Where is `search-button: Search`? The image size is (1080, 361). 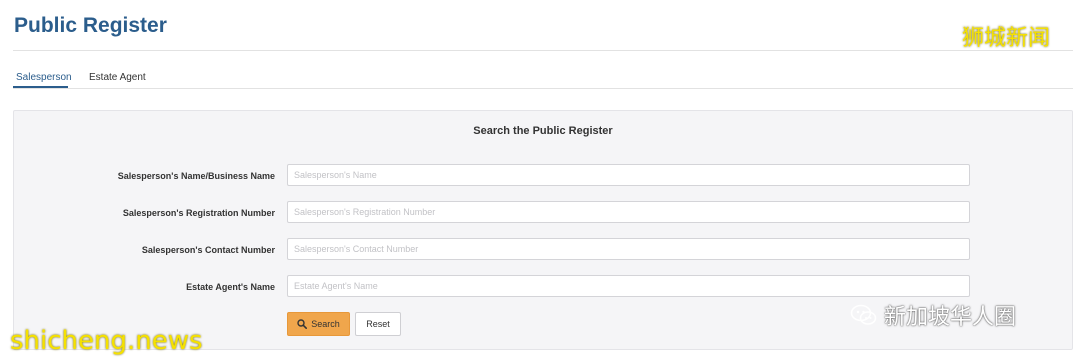 search-button: Search is located at coordinates (318, 324).